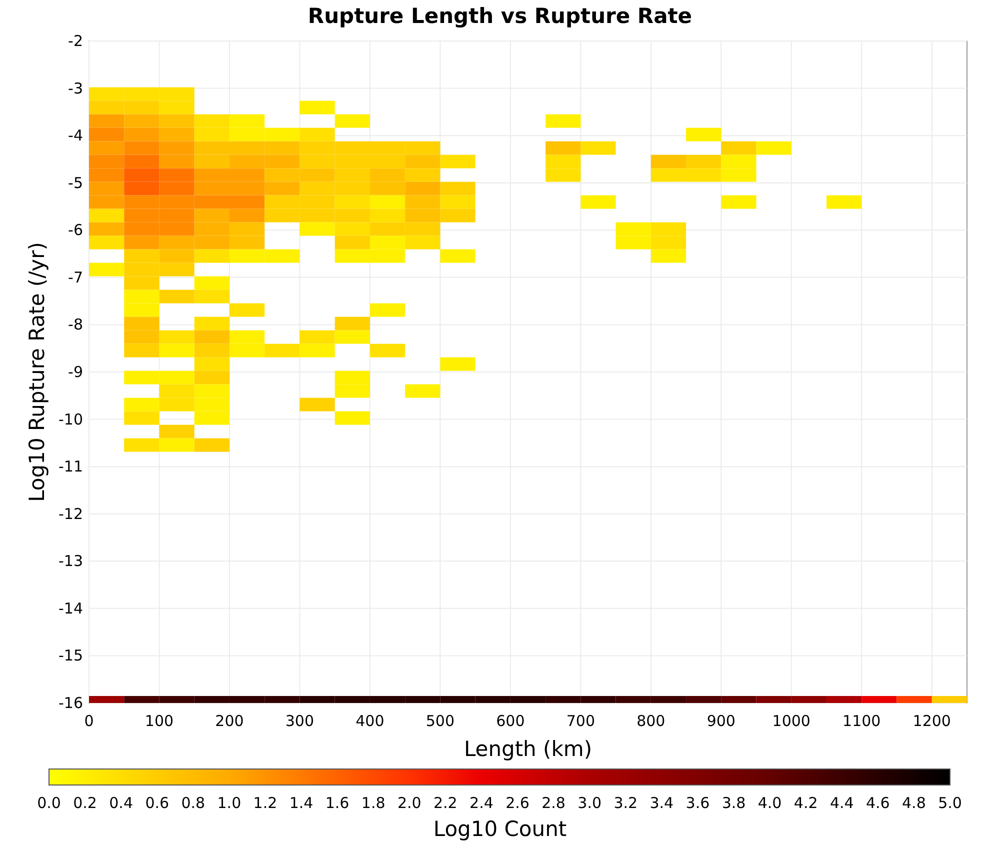 The width and height of the screenshot is (1000, 850). I want to click on colorbar-tick-label: 0.4, so click(121, 803).